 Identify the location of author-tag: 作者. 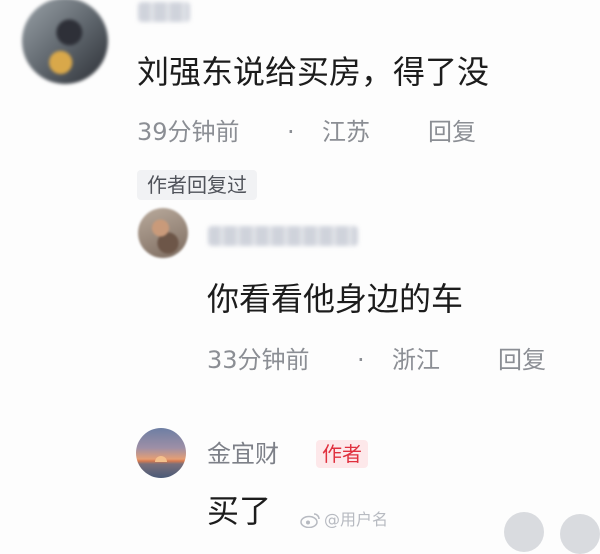
(342, 454).